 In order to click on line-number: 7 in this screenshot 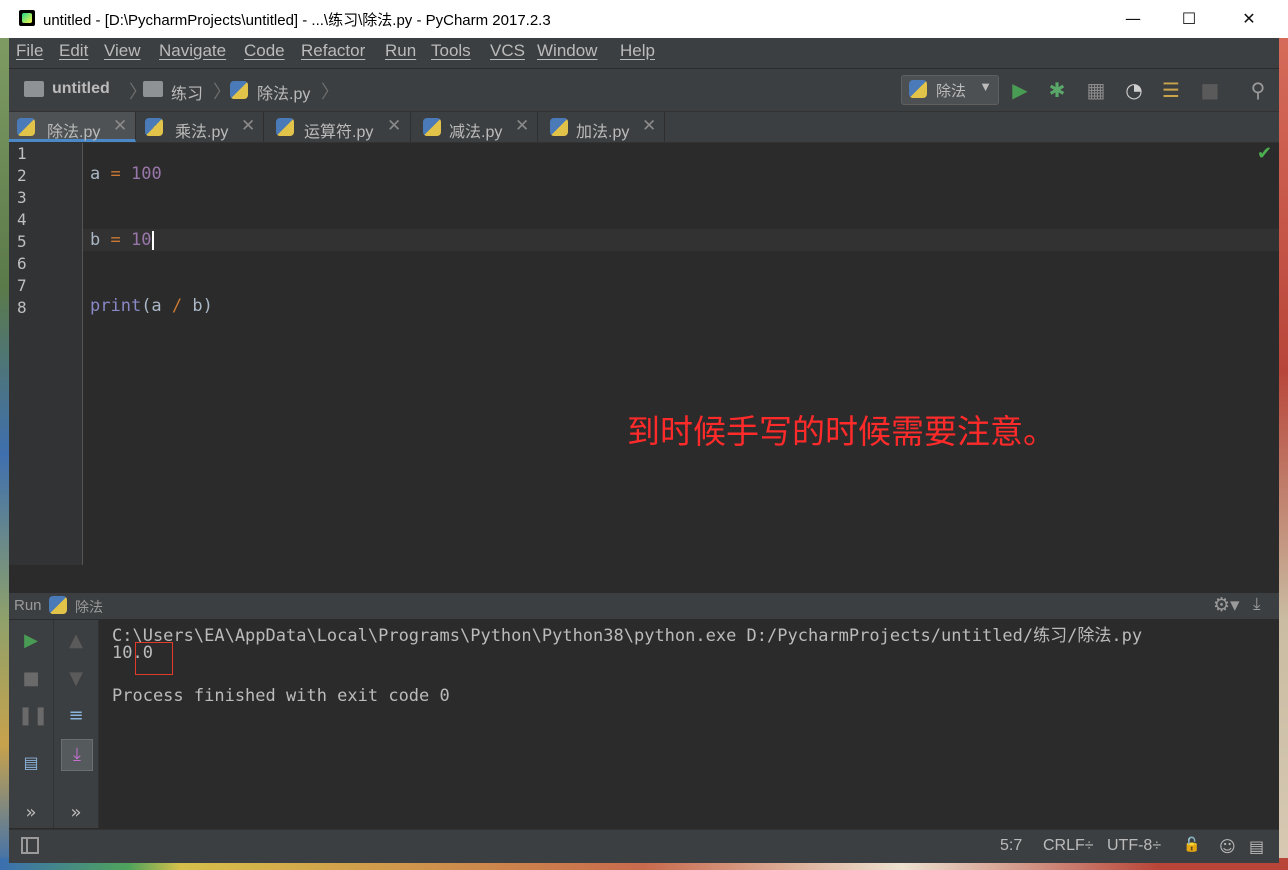, I will do `click(22, 285)`.